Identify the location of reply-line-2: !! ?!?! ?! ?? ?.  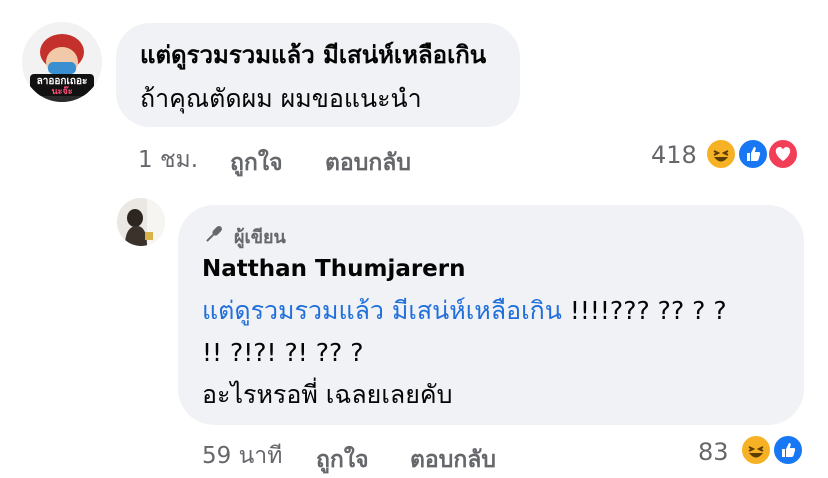
(283, 352).